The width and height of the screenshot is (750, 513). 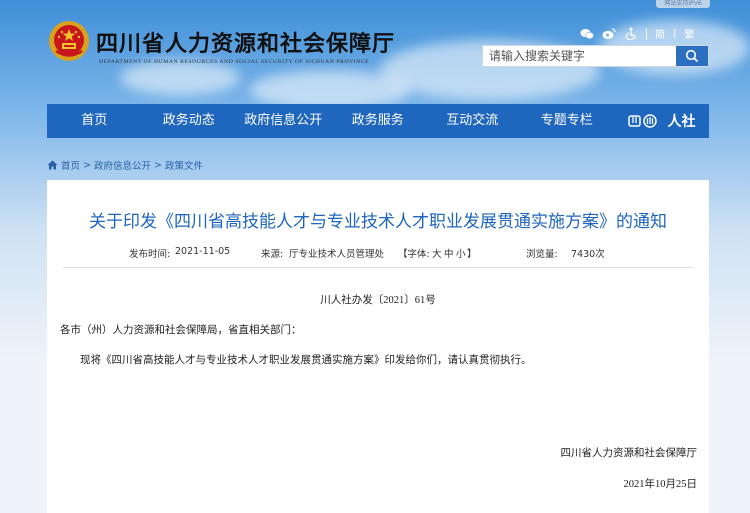 I want to click on main-nav: 首页 政务动态 政府信息公开 政务服务 互动交流 专题专栏 人社, so click(x=378, y=121).